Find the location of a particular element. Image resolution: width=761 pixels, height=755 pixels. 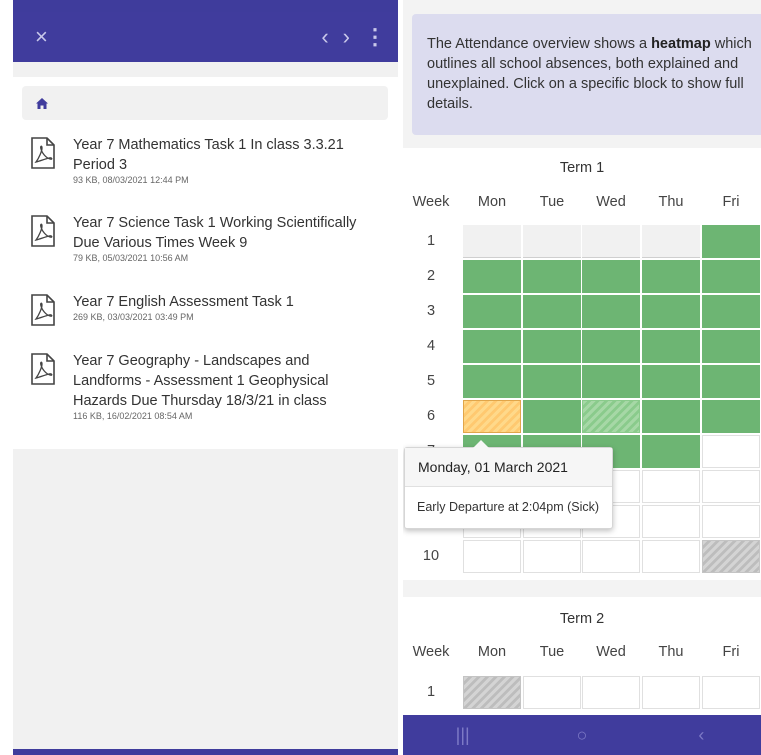

week-label: 5 is located at coordinates (431, 381).